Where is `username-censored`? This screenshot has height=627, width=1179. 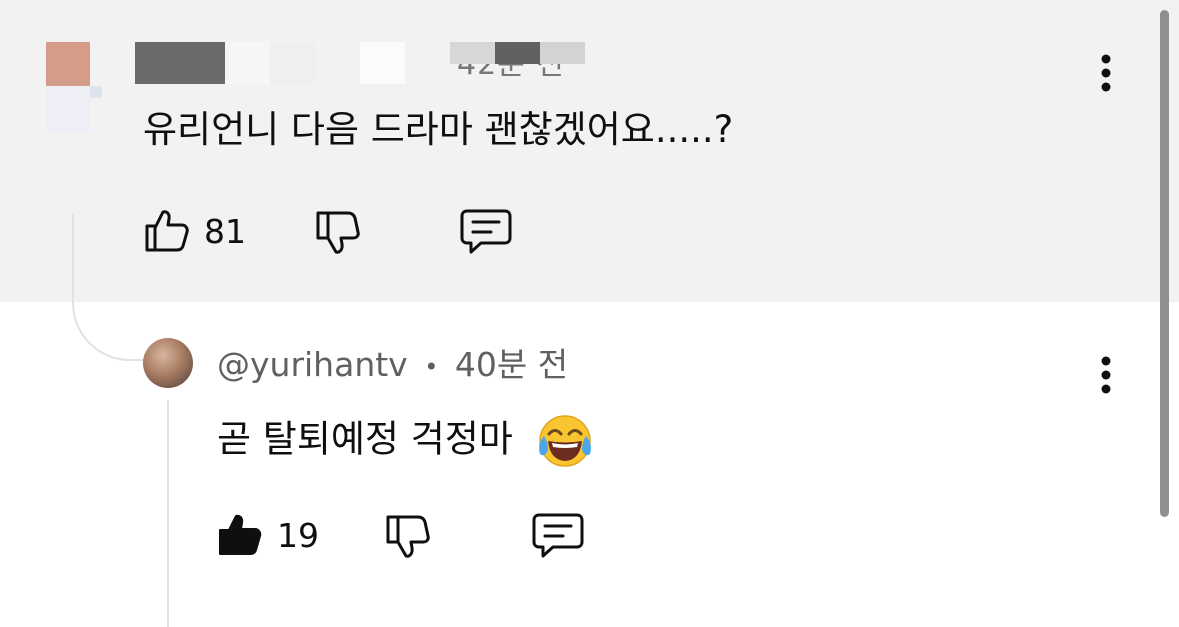
username-censored is located at coordinates (180, 63).